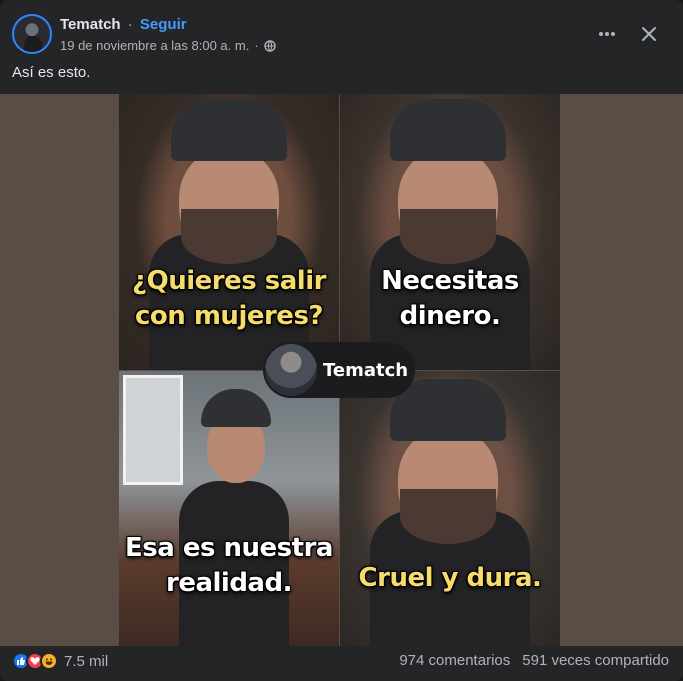 The height and width of the screenshot is (681, 683). What do you see at coordinates (595, 660) in the screenshot?
I see `shares-count: 591 veces compartido` at bounding box center [595, 660].